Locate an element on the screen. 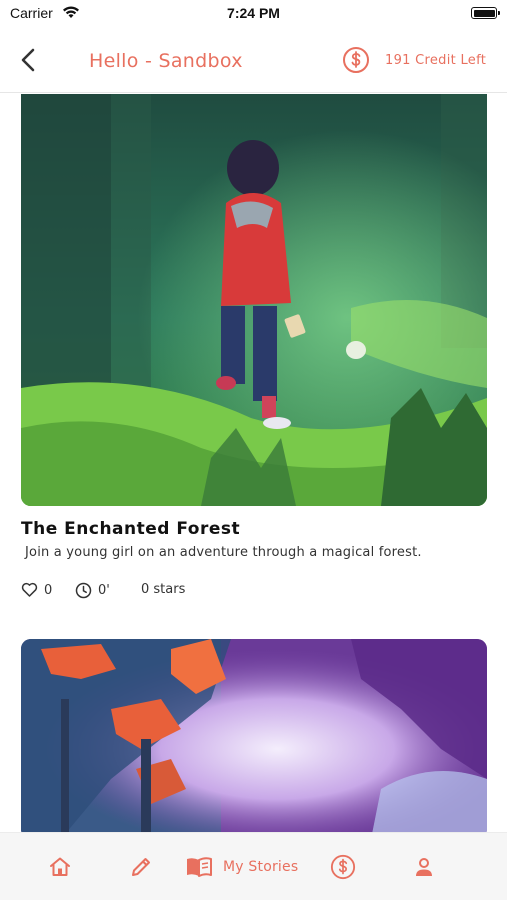 This screenshot has width=507, height=900. dollar-circle-icon is located at coordinates (356, 60).